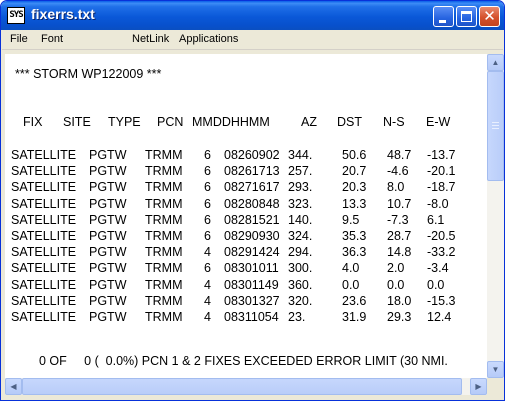 The width and height of the screenshot is (505, 401). Describe the element at coordinates (441, 252) in the screenshot. I see `cell-ew: -33.2` at that location.